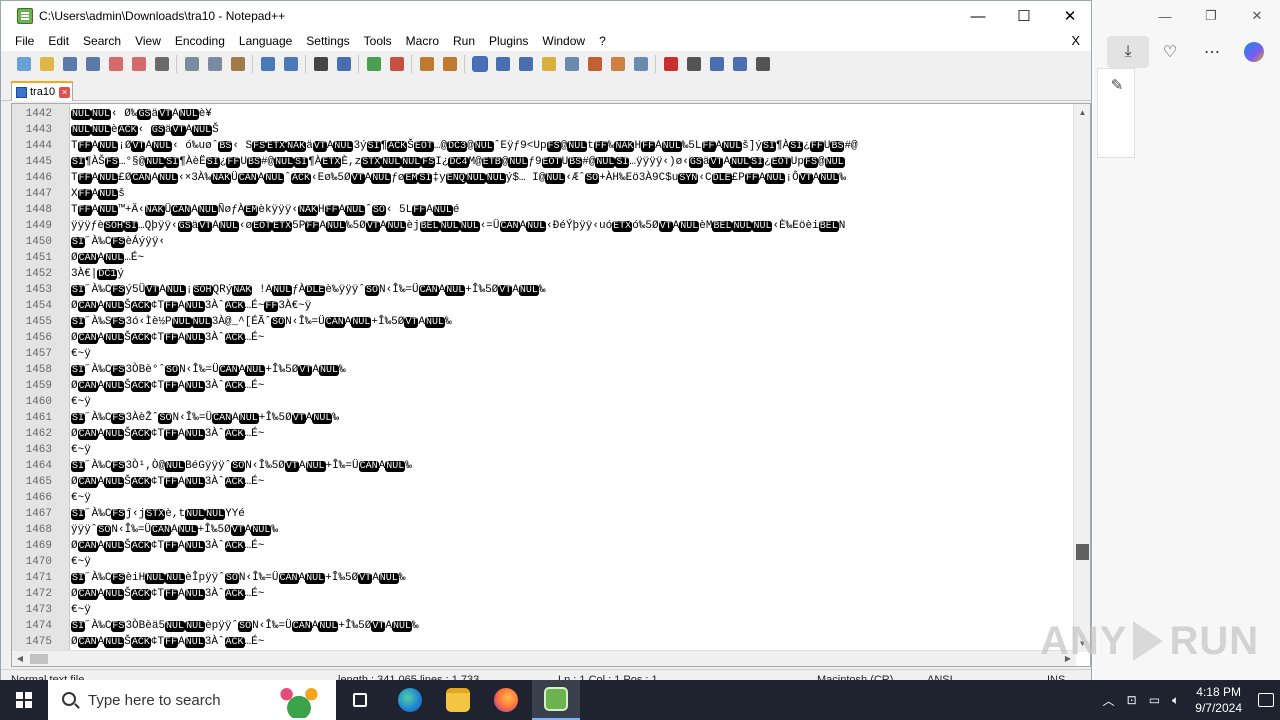 This screenshot has height=720, width=1280. I want to click on menu-file: File, so click(21, 41).